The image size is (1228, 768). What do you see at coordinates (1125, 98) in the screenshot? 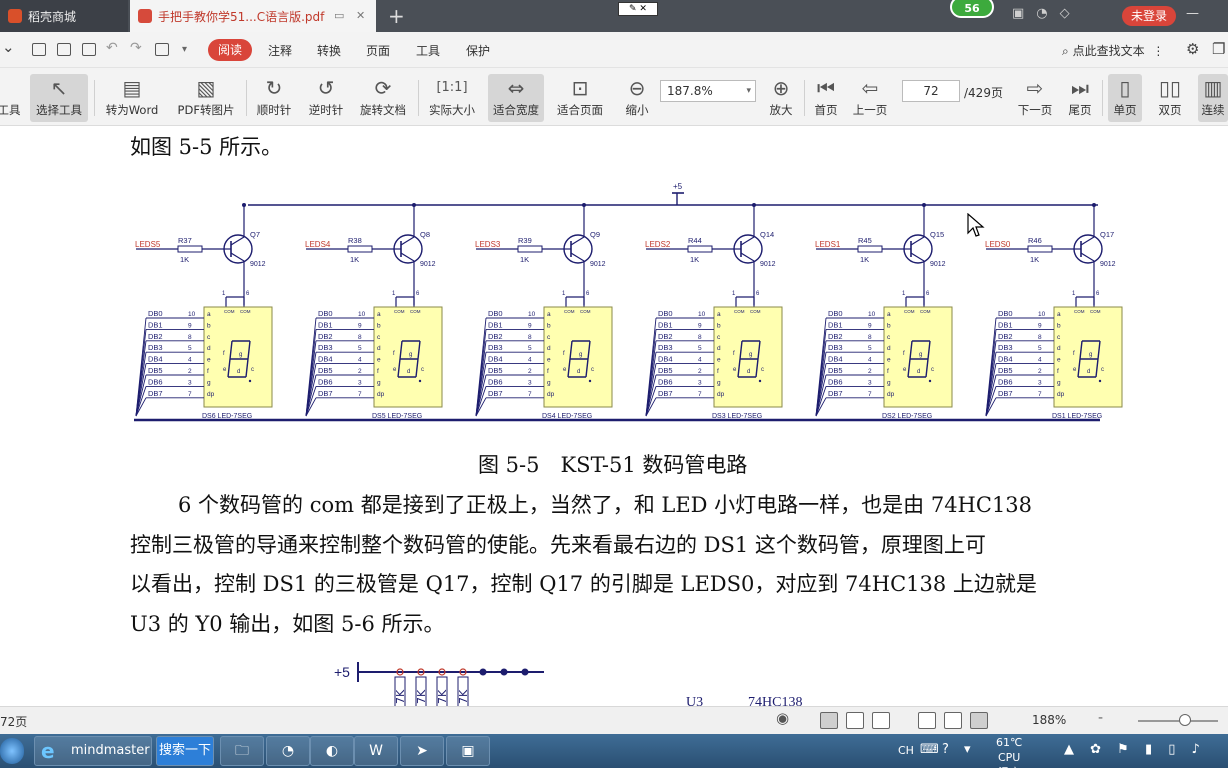
I see `single-page-button: ▯ 单页` at bounding box center [1125, 98].